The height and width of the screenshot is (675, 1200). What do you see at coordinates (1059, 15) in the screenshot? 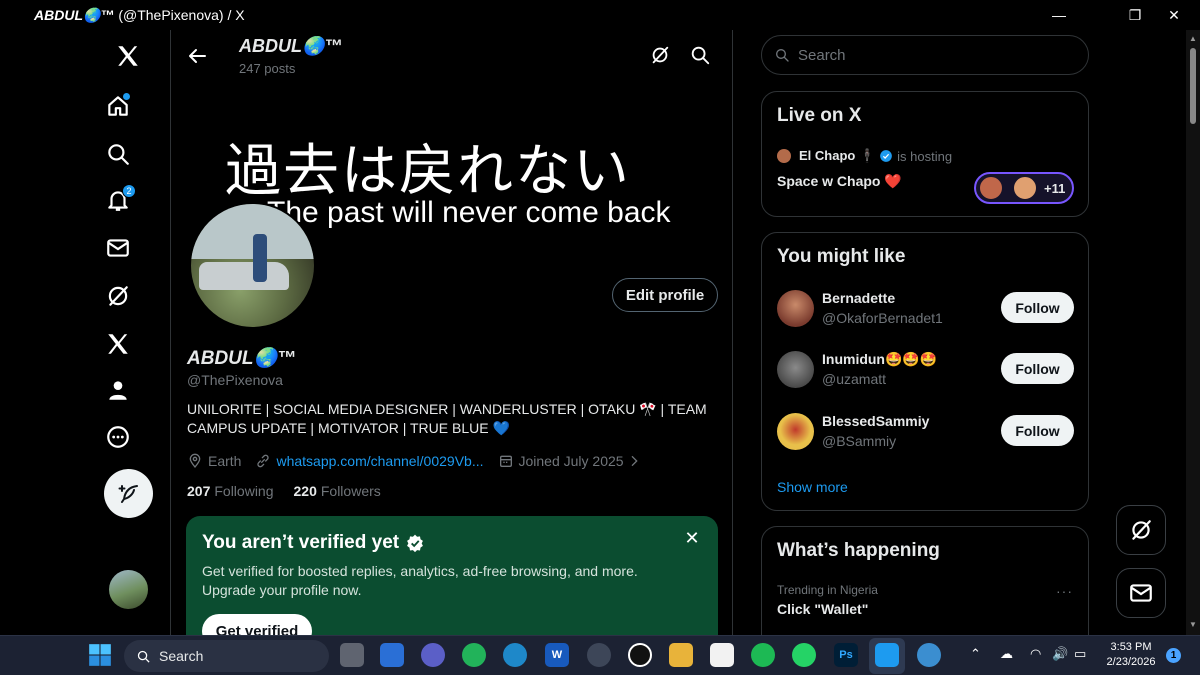
I see `minimize-button: —` at bounding box center [1059, 15].